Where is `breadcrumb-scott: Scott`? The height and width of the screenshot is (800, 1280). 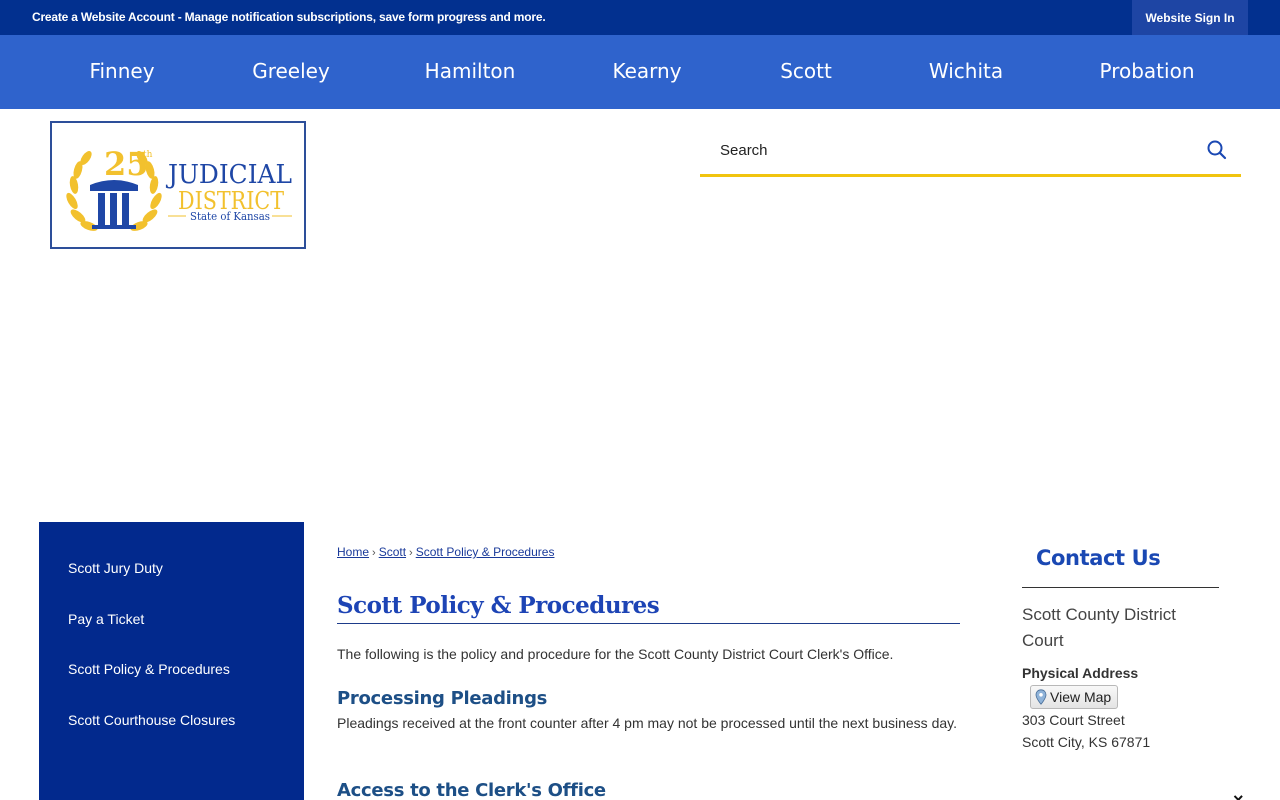
breadcrumb-scott: Scott is located at coordinates (392, 552).